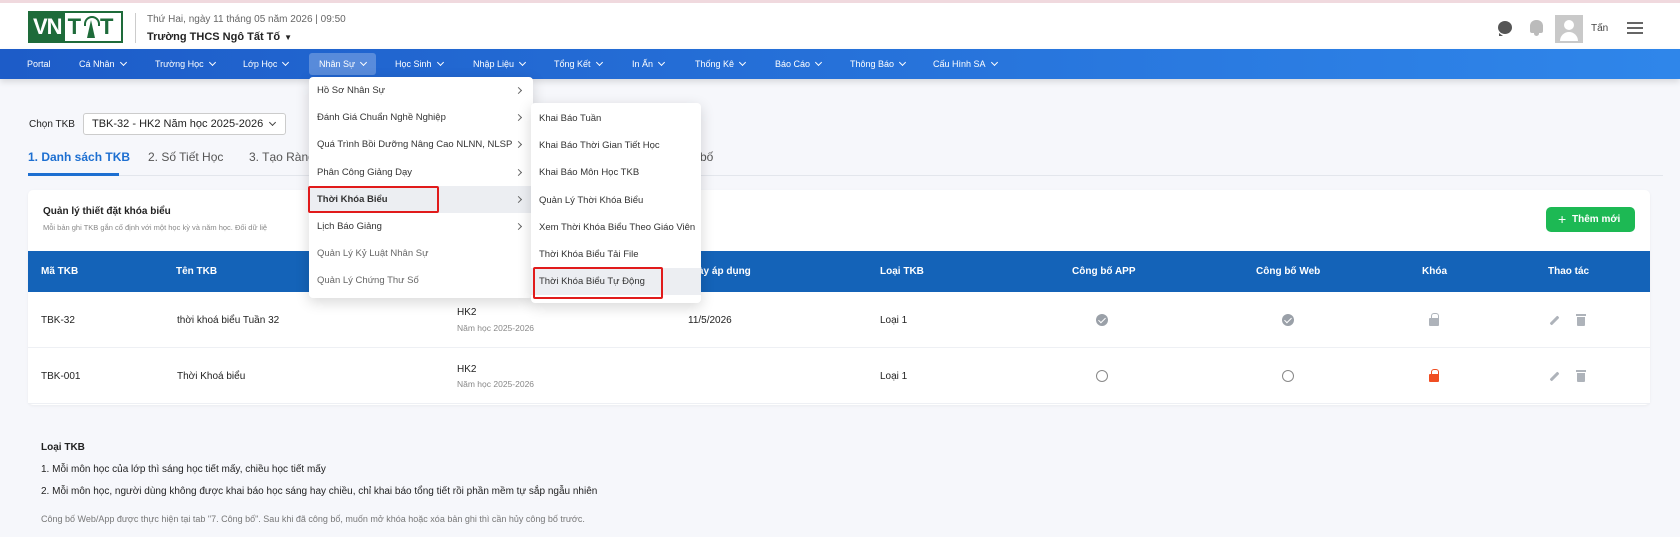 The image size is (1680, 537). I want to click on th-ngay-ap-dung: ày áp dụng, so click(724, 271).